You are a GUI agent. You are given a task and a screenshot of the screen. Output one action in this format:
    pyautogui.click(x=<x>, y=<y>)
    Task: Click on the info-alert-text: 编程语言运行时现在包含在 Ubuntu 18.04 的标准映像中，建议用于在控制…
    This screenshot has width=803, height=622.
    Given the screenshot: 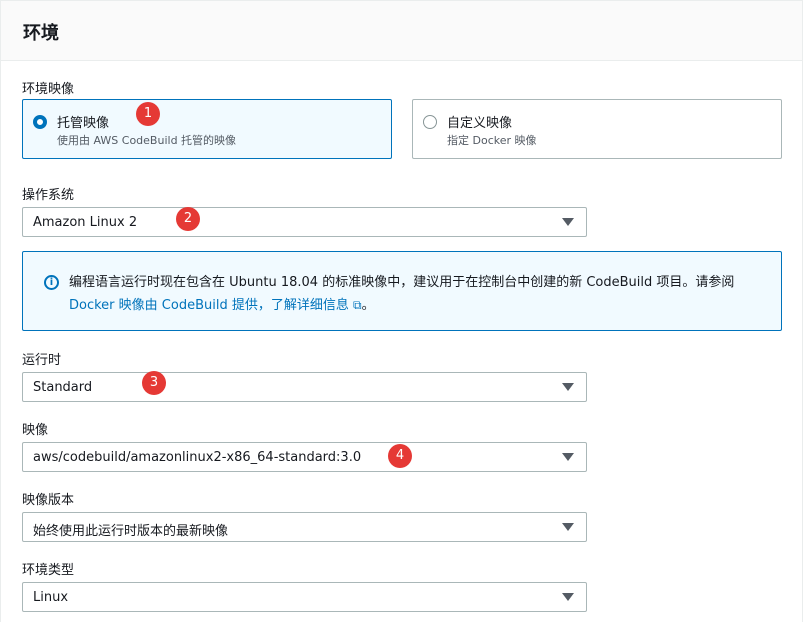 What is the action you would take?
    pyautogui.click(x=419, y=294)
    